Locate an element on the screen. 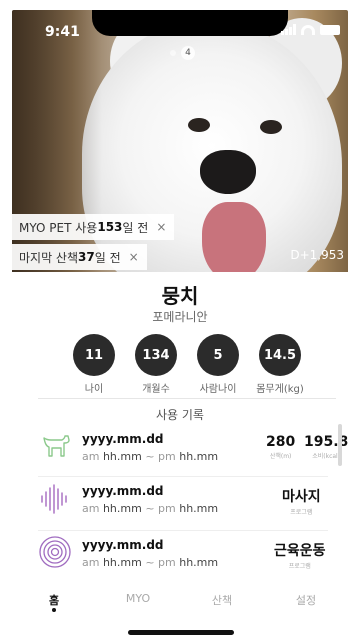 This screenshot has height=644, width=360. concentric-rings-icon is located at coordinates (55, 552).